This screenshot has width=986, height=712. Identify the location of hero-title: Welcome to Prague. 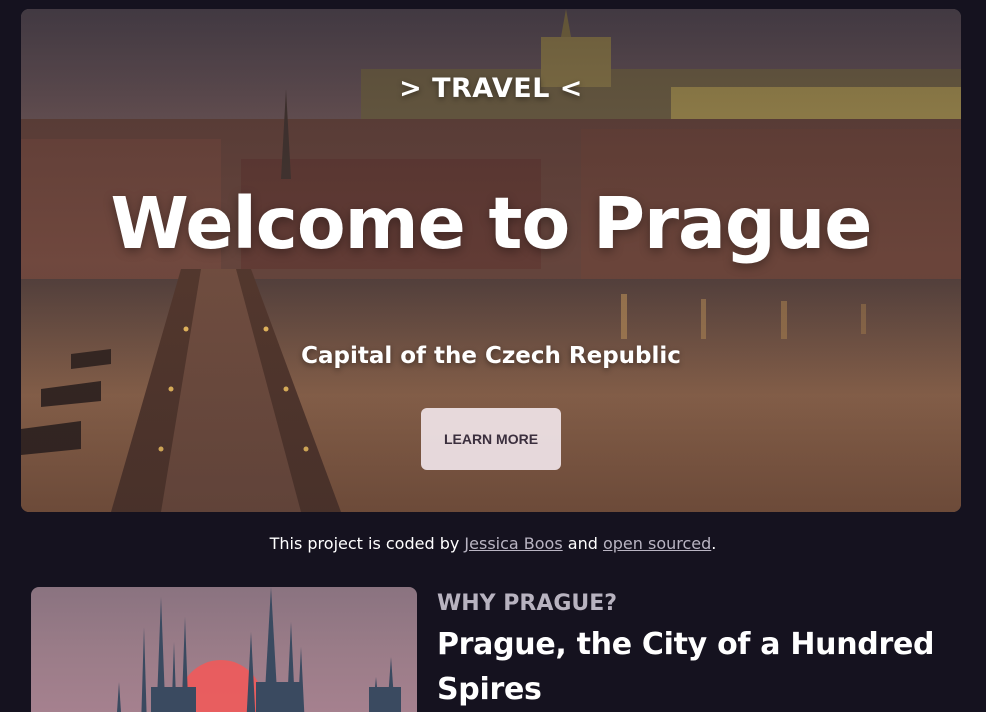
(491, 223).